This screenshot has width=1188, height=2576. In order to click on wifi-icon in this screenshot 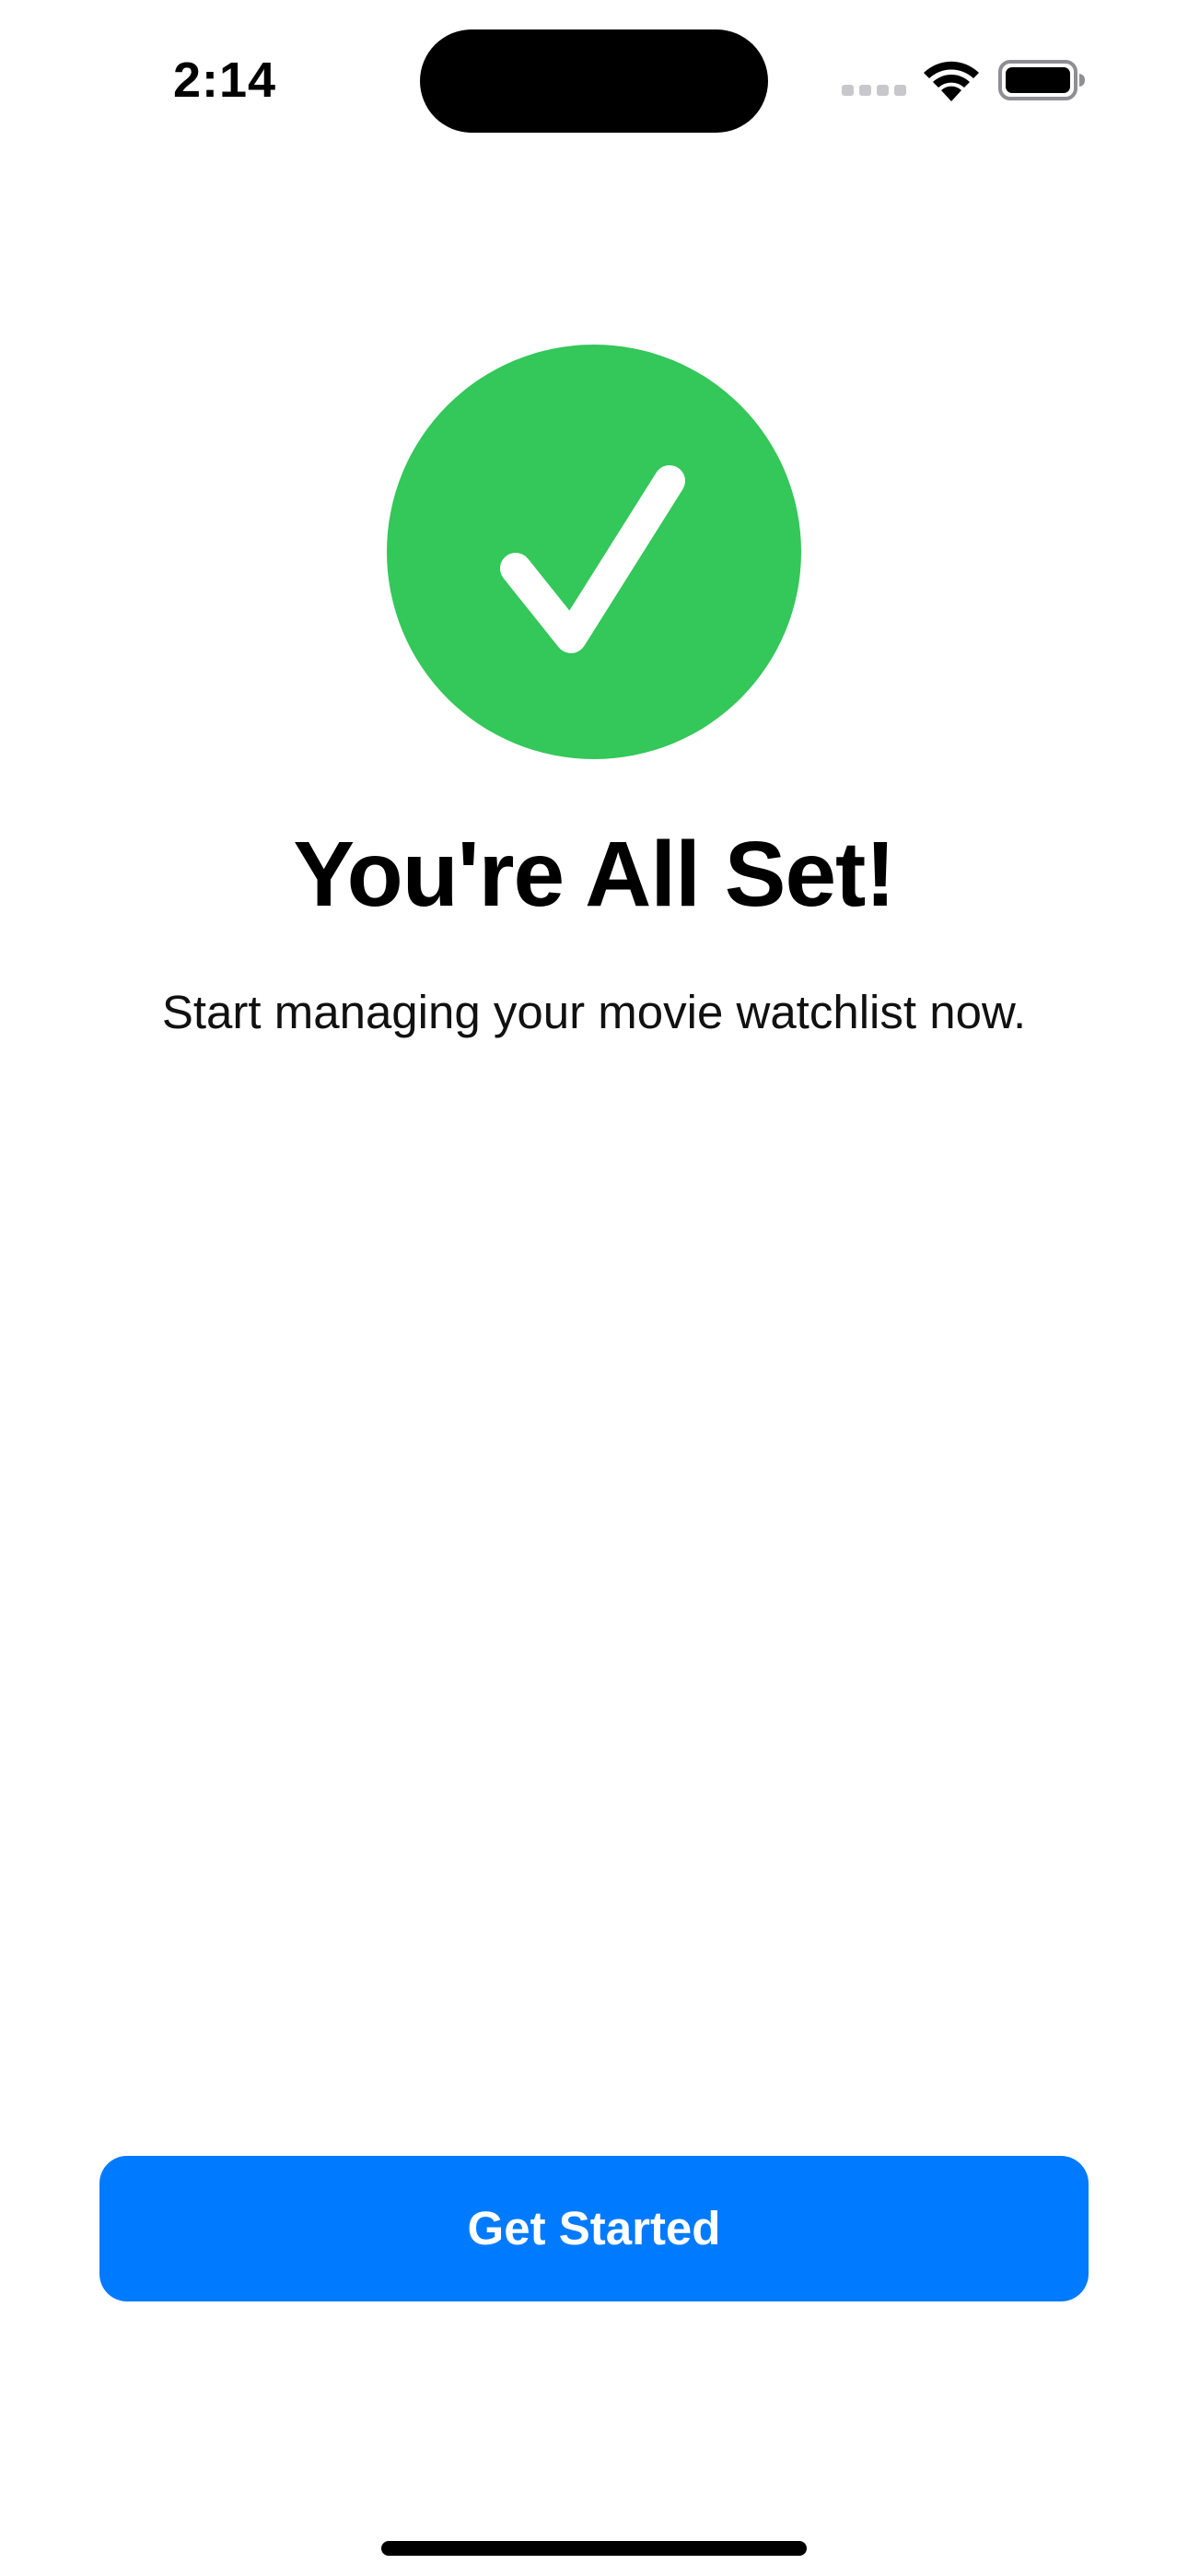, I will do `click(951, 81)`.